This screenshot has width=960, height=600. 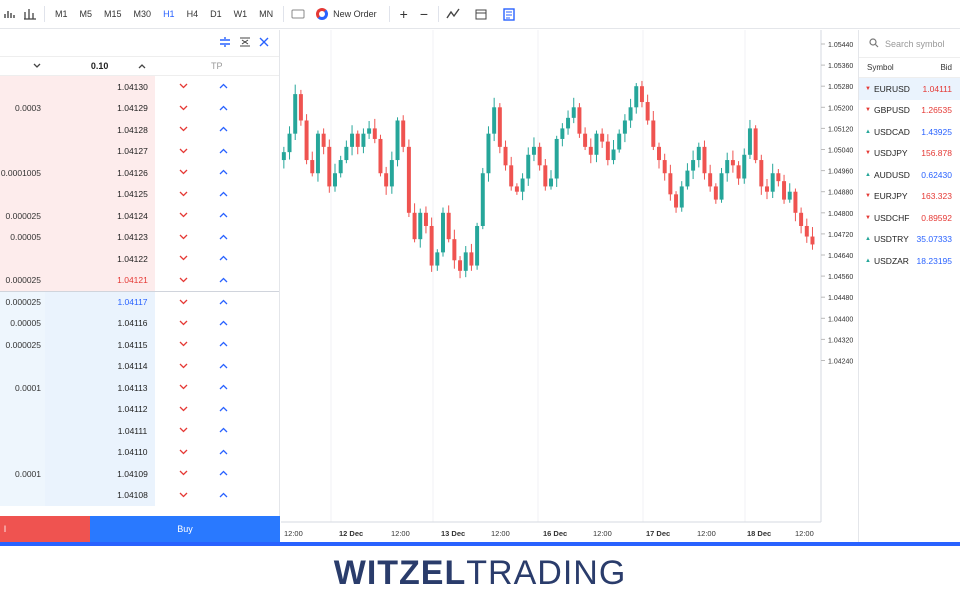 I want to click on dom-row: 0.000025 1.04124, so click(x=139, y=216).